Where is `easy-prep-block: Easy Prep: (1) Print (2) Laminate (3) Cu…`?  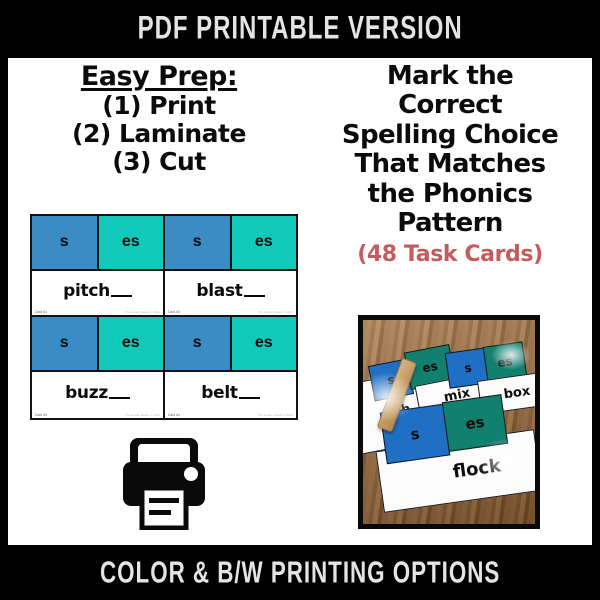
easy-prep-block: Easy Prep: (1) Print (2) Laminate (3) Cu… is located at coordinates (159, 119).